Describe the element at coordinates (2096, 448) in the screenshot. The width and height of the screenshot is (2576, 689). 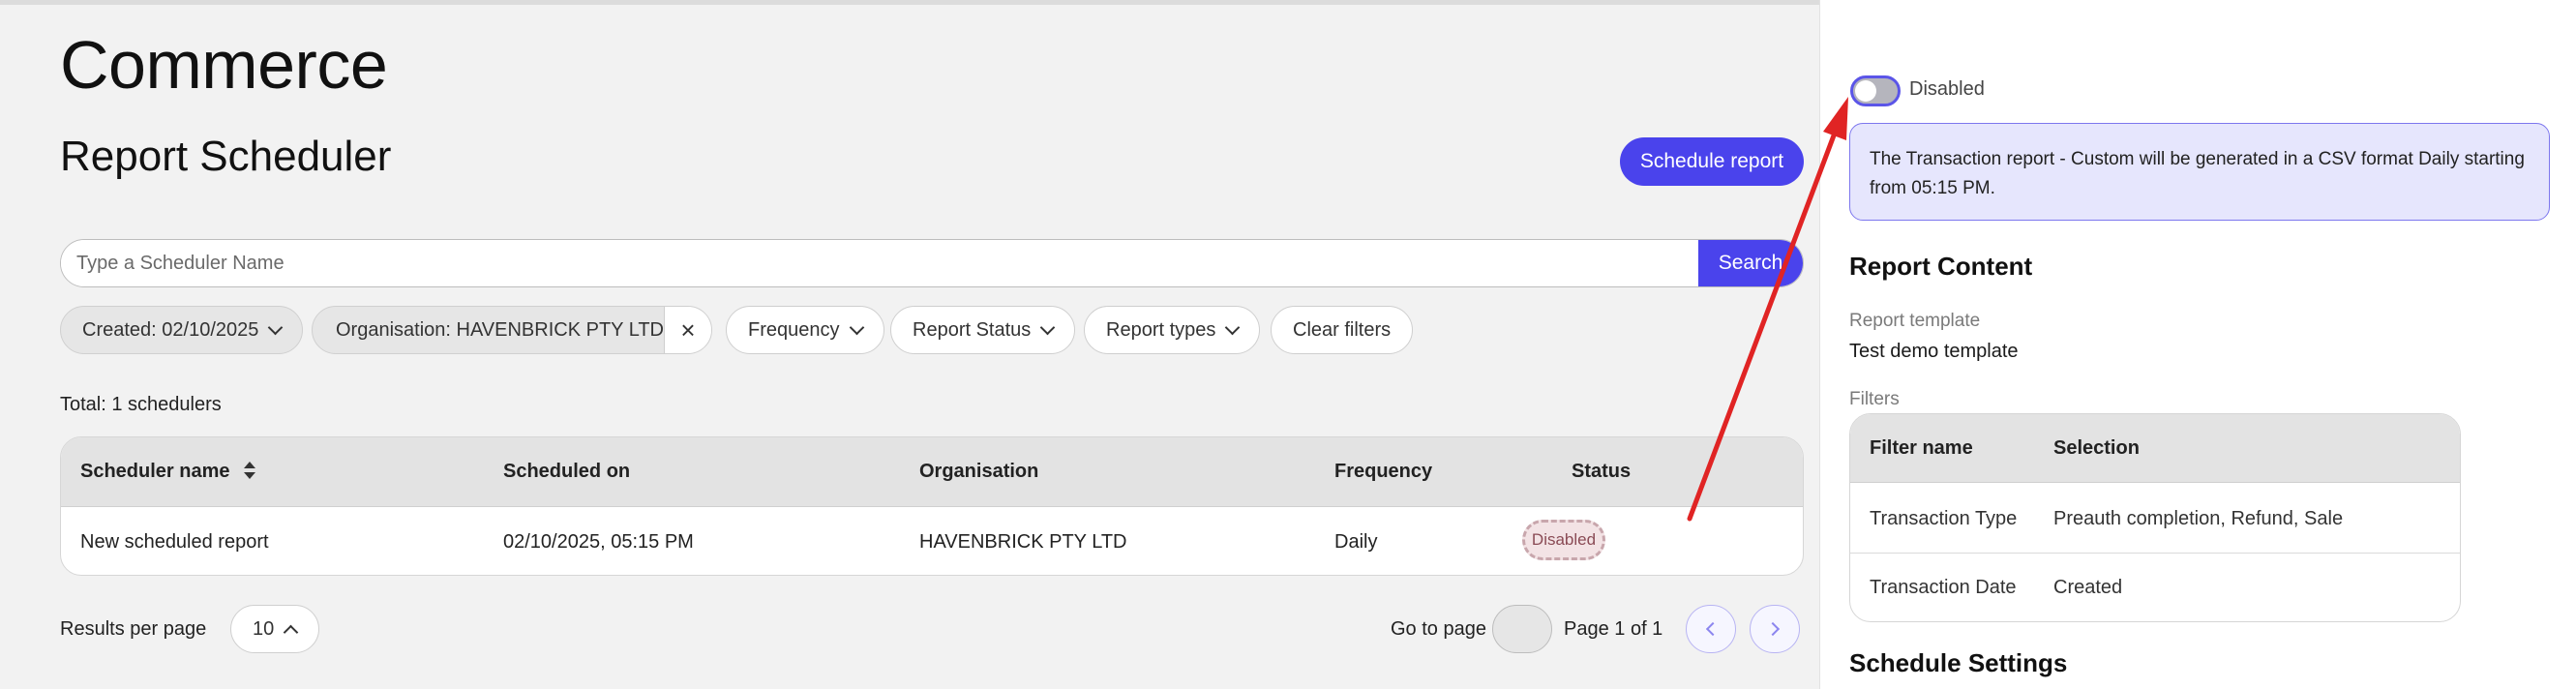
I see `column-header-selection: Selection` at that location.